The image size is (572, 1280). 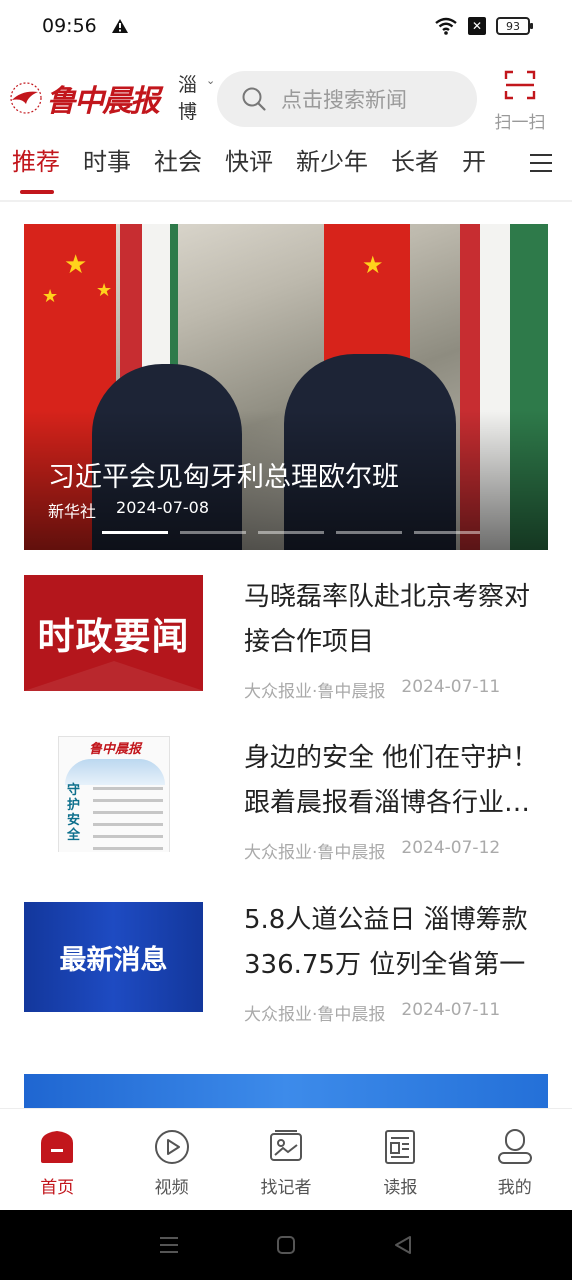 I want to click on nav-label: 视频, so click(x=171, y=1188).